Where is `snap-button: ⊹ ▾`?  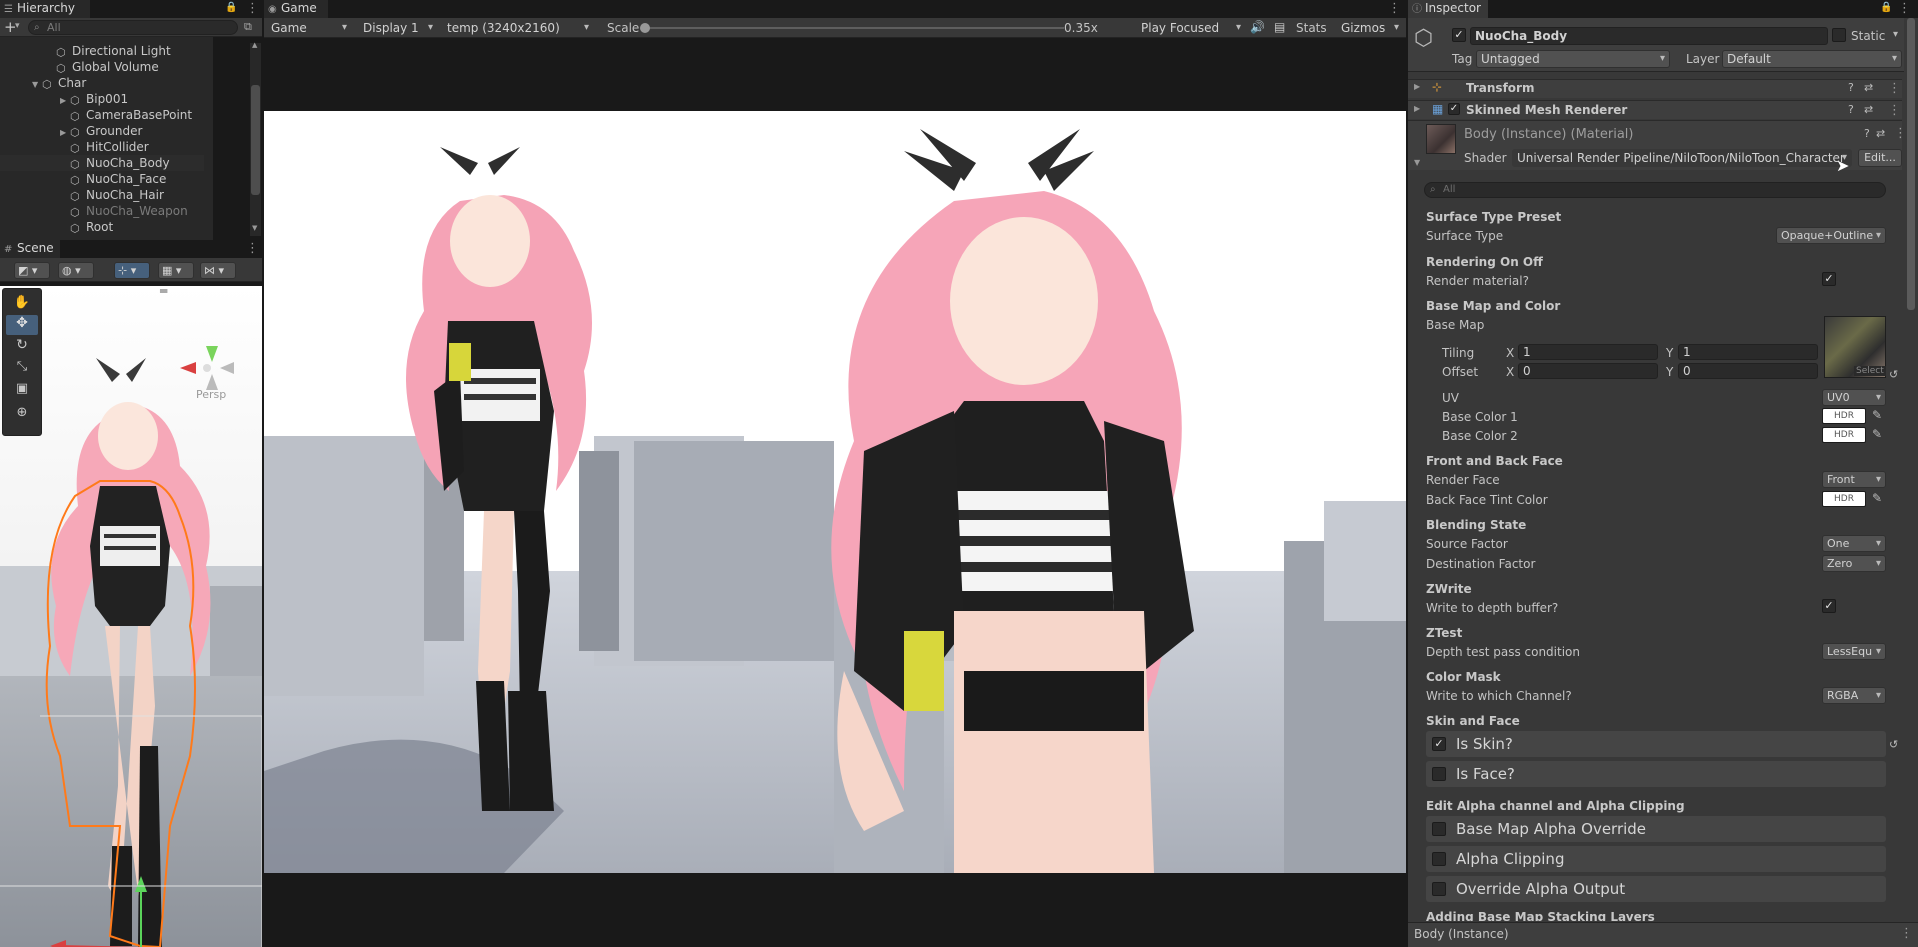
snap-button: ⊹ ▾ is located at coordinates (132, 270).